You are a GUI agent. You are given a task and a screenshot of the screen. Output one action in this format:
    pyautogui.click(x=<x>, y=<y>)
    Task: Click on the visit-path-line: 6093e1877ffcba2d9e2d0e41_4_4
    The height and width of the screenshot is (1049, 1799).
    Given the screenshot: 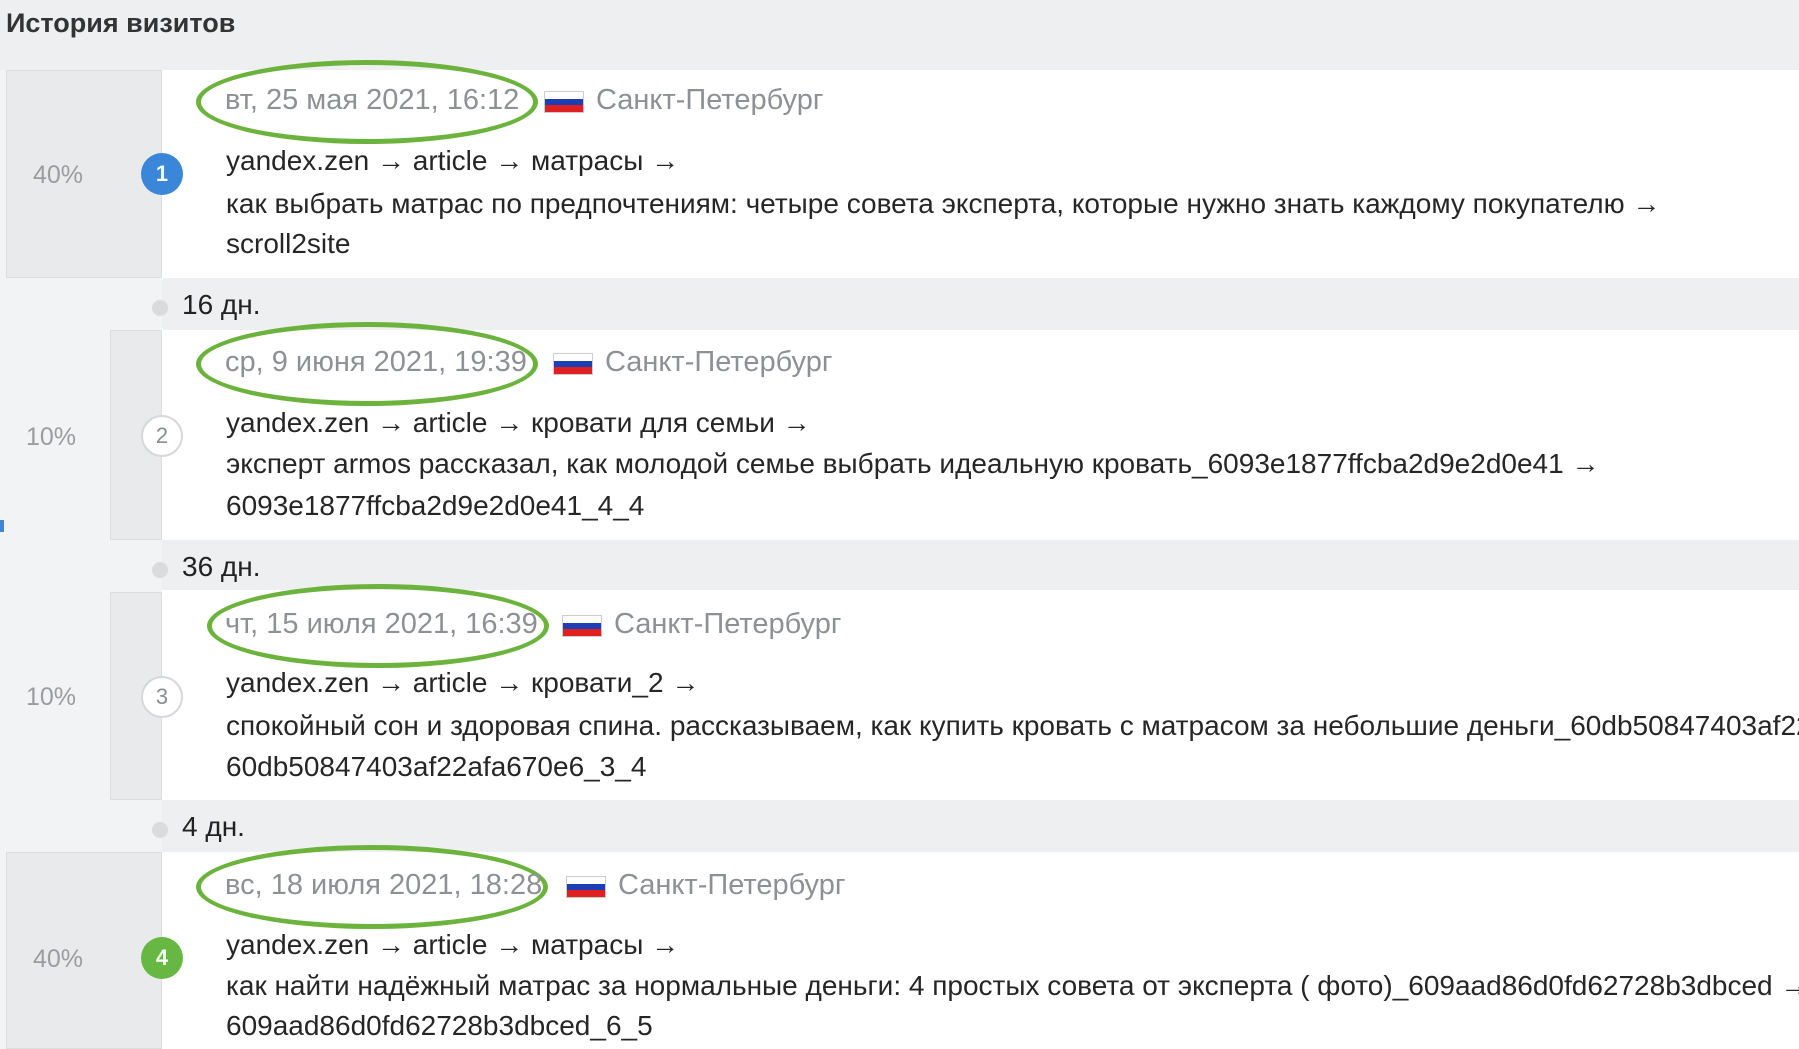 What is the action you would take?
    pyautogui.click(x=435, y=505)
    